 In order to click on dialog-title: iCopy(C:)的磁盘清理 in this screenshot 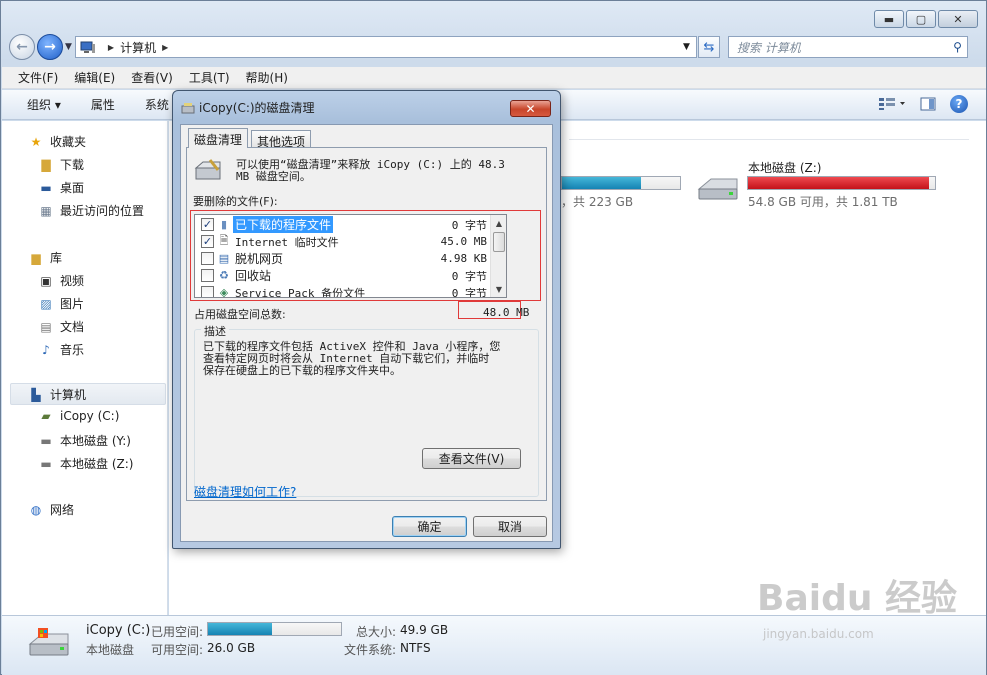, I will do `click(257, 108)`.